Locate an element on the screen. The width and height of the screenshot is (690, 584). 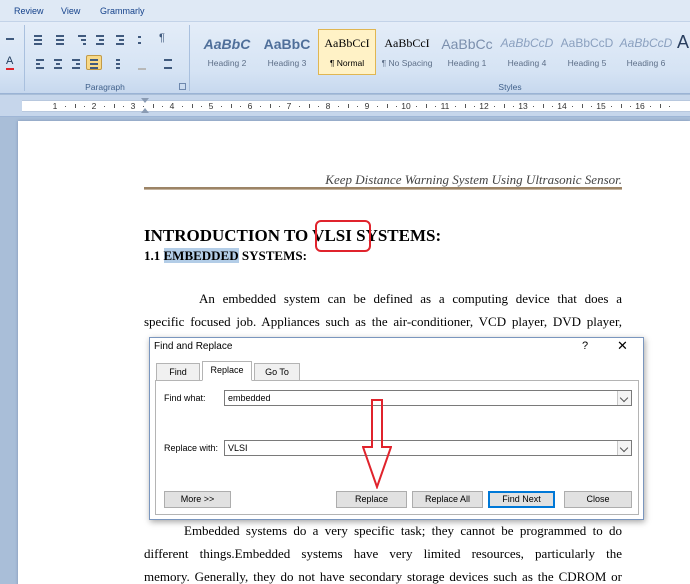
ruler-number: 16 is located at coordinates (640, 106).